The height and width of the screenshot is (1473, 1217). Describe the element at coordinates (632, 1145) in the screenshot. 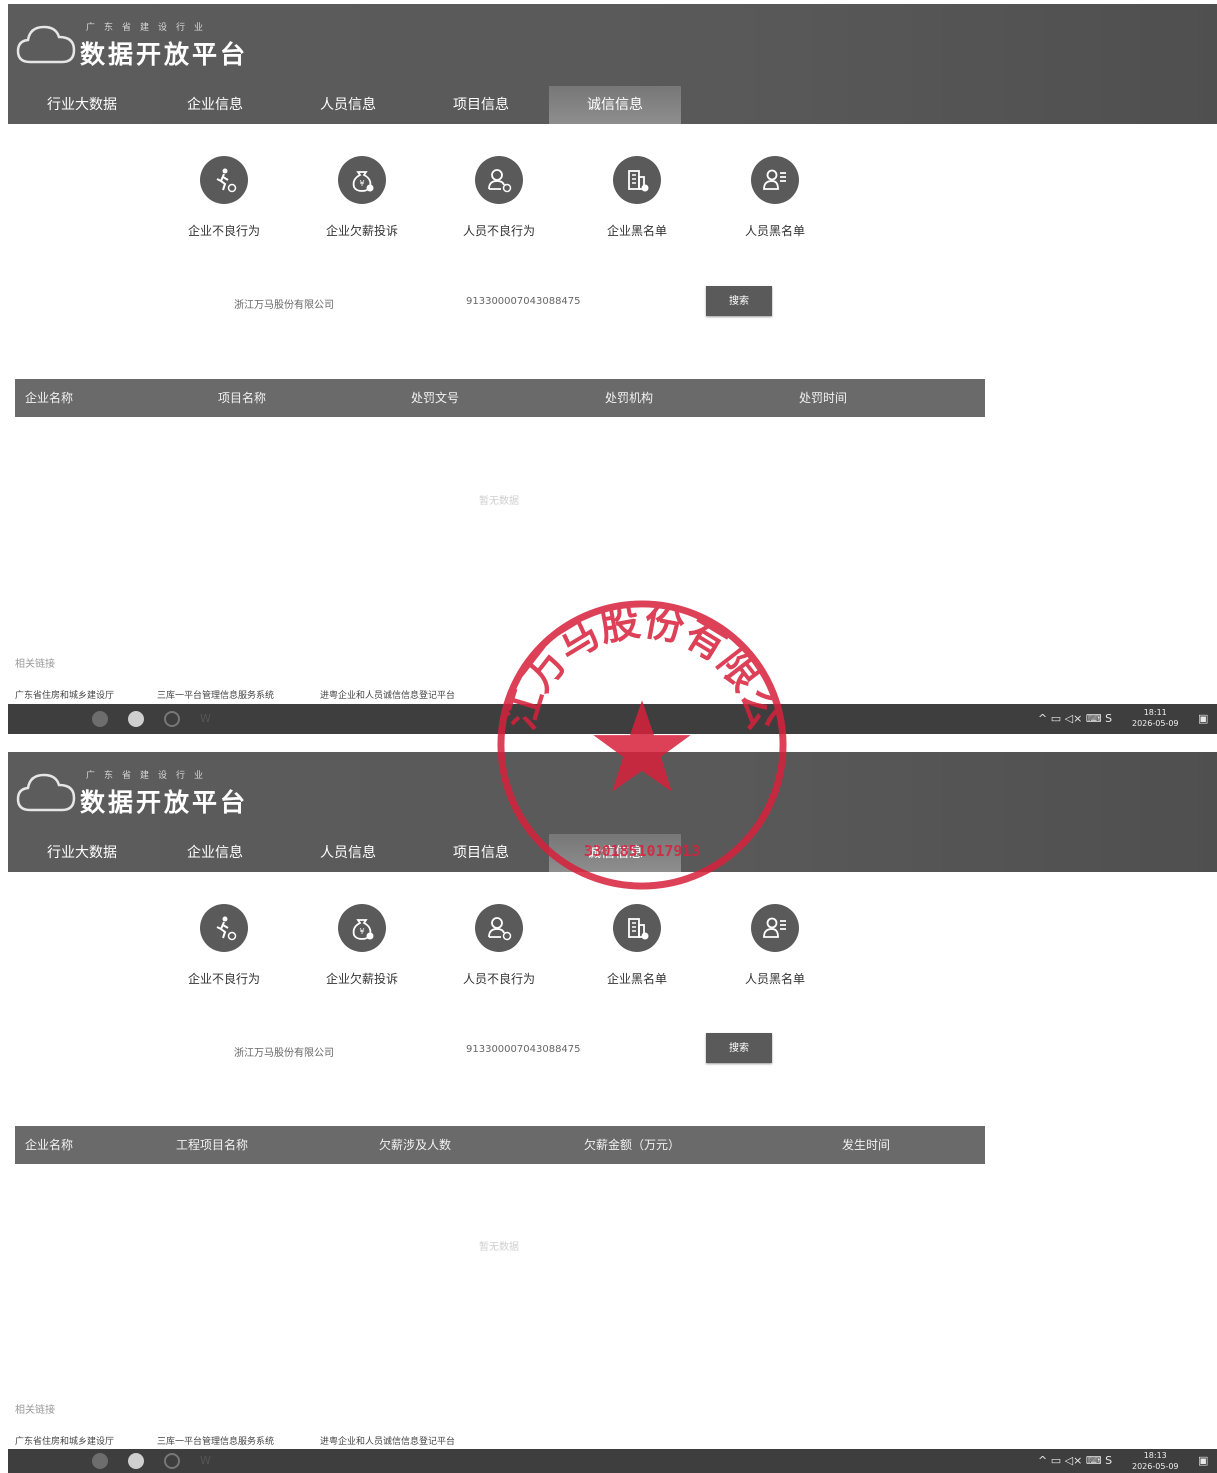

I see `column-header: 欠薪金额（万元）` at that location.